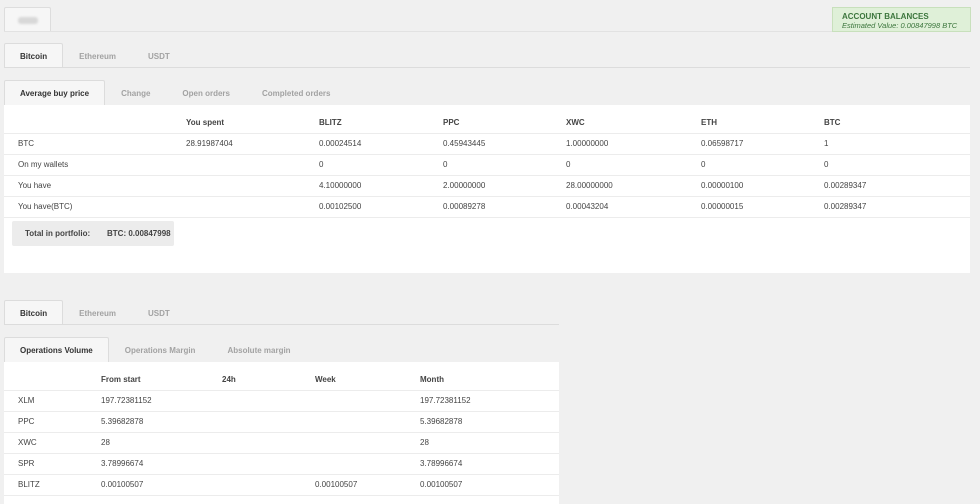  Describe the element at coordinates (139, 233) in the screenshot. I see `total-value: BTC: 0.00847998` at that location.